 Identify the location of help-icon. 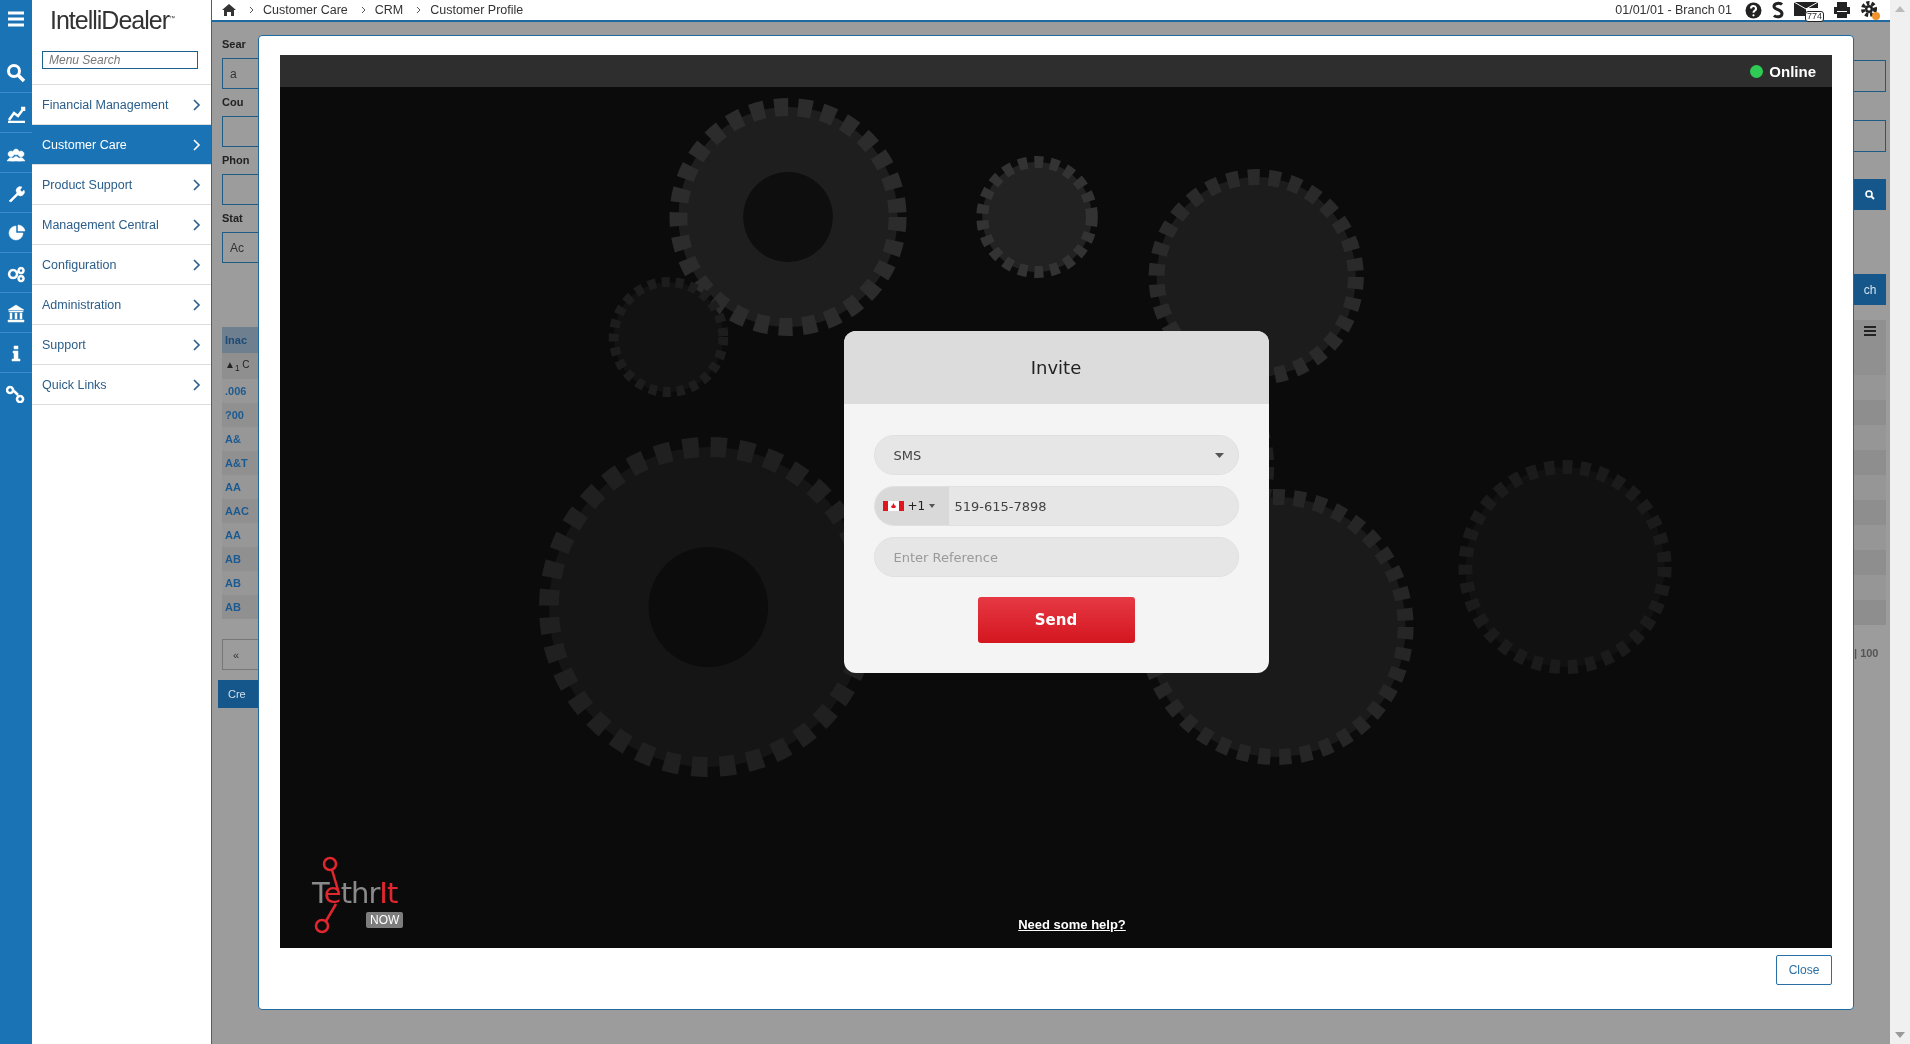
(1753, 10).